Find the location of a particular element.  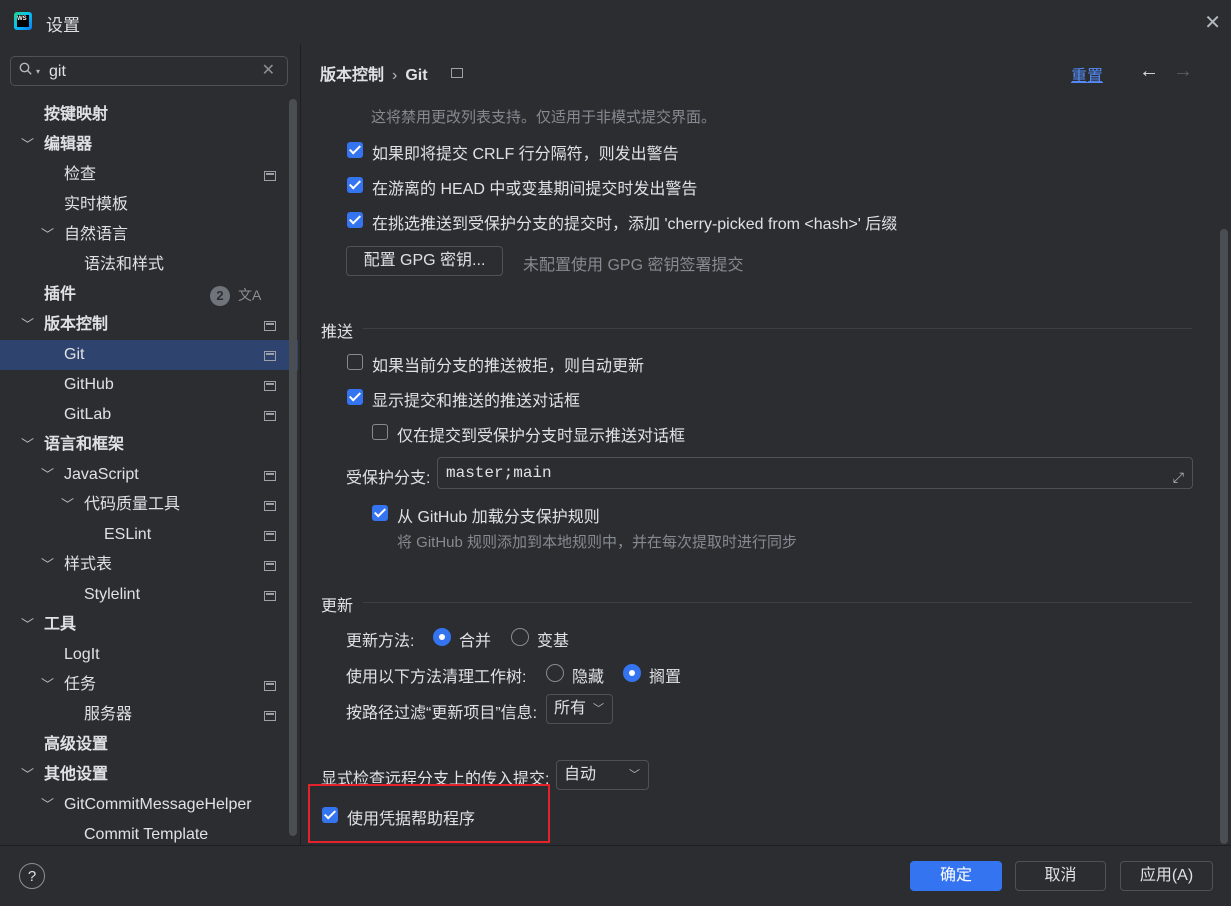

protected-branches-field: master;main ⤢ is located at coordinates (815, 473).